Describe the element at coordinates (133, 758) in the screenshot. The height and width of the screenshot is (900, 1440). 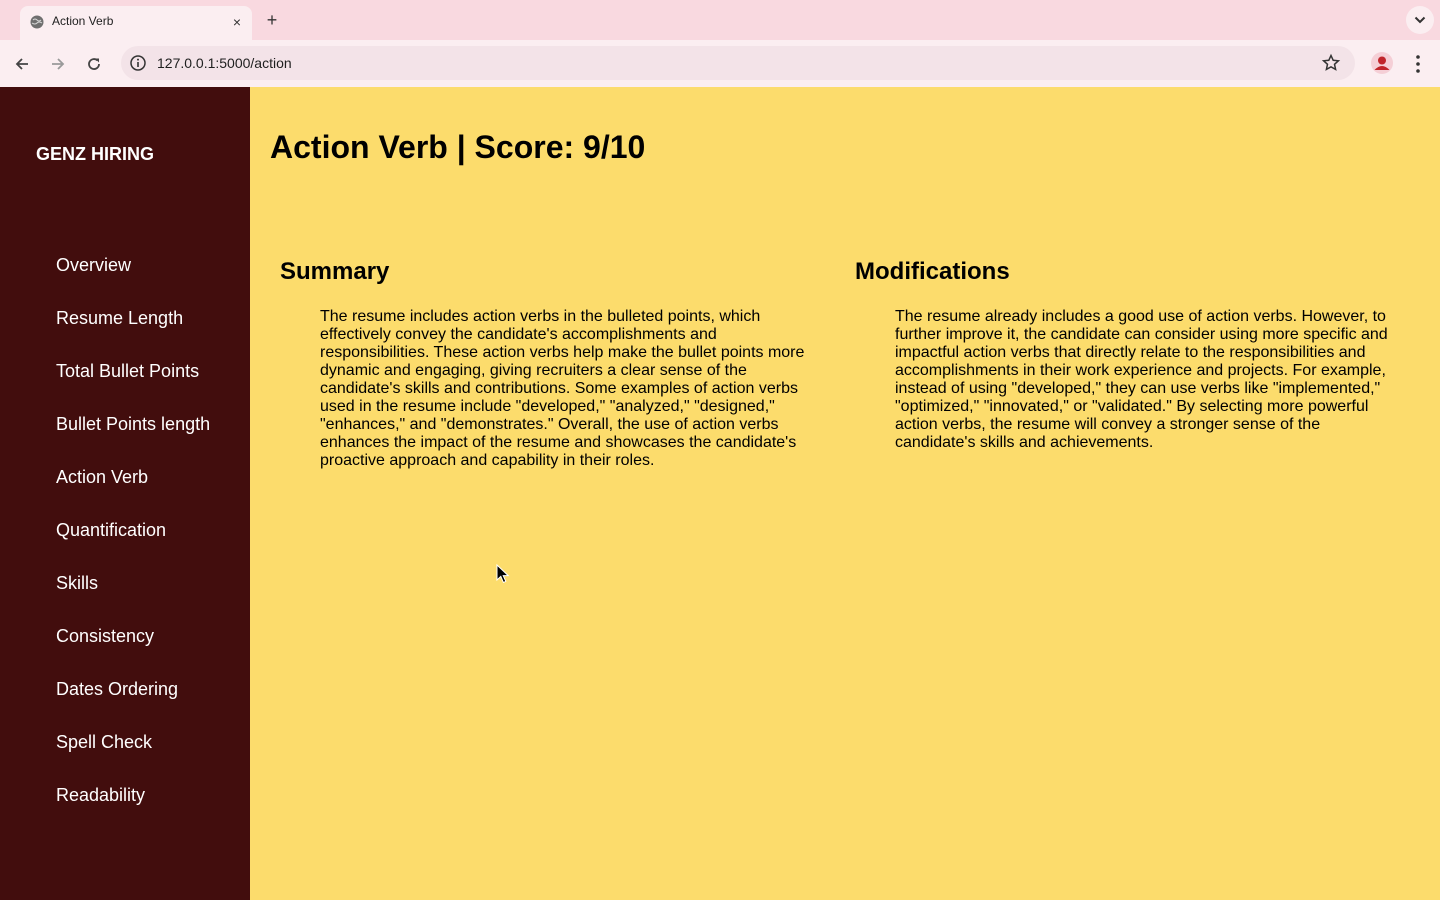
I see `sidebar-item-spell-check: Spell Check` at that location.